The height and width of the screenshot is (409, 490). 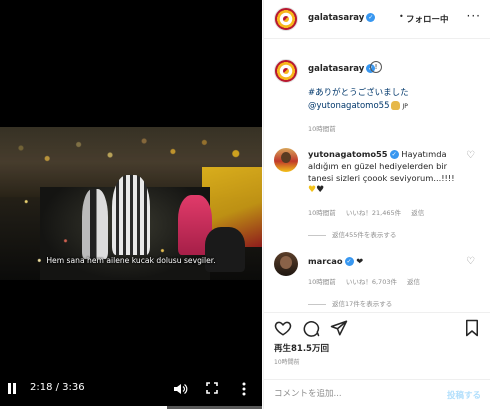 What do you see at coordinates (348, 106) in the screenshot?
I see `caption-mention: @yutonagatomo55` at bounding box center [348, 106].